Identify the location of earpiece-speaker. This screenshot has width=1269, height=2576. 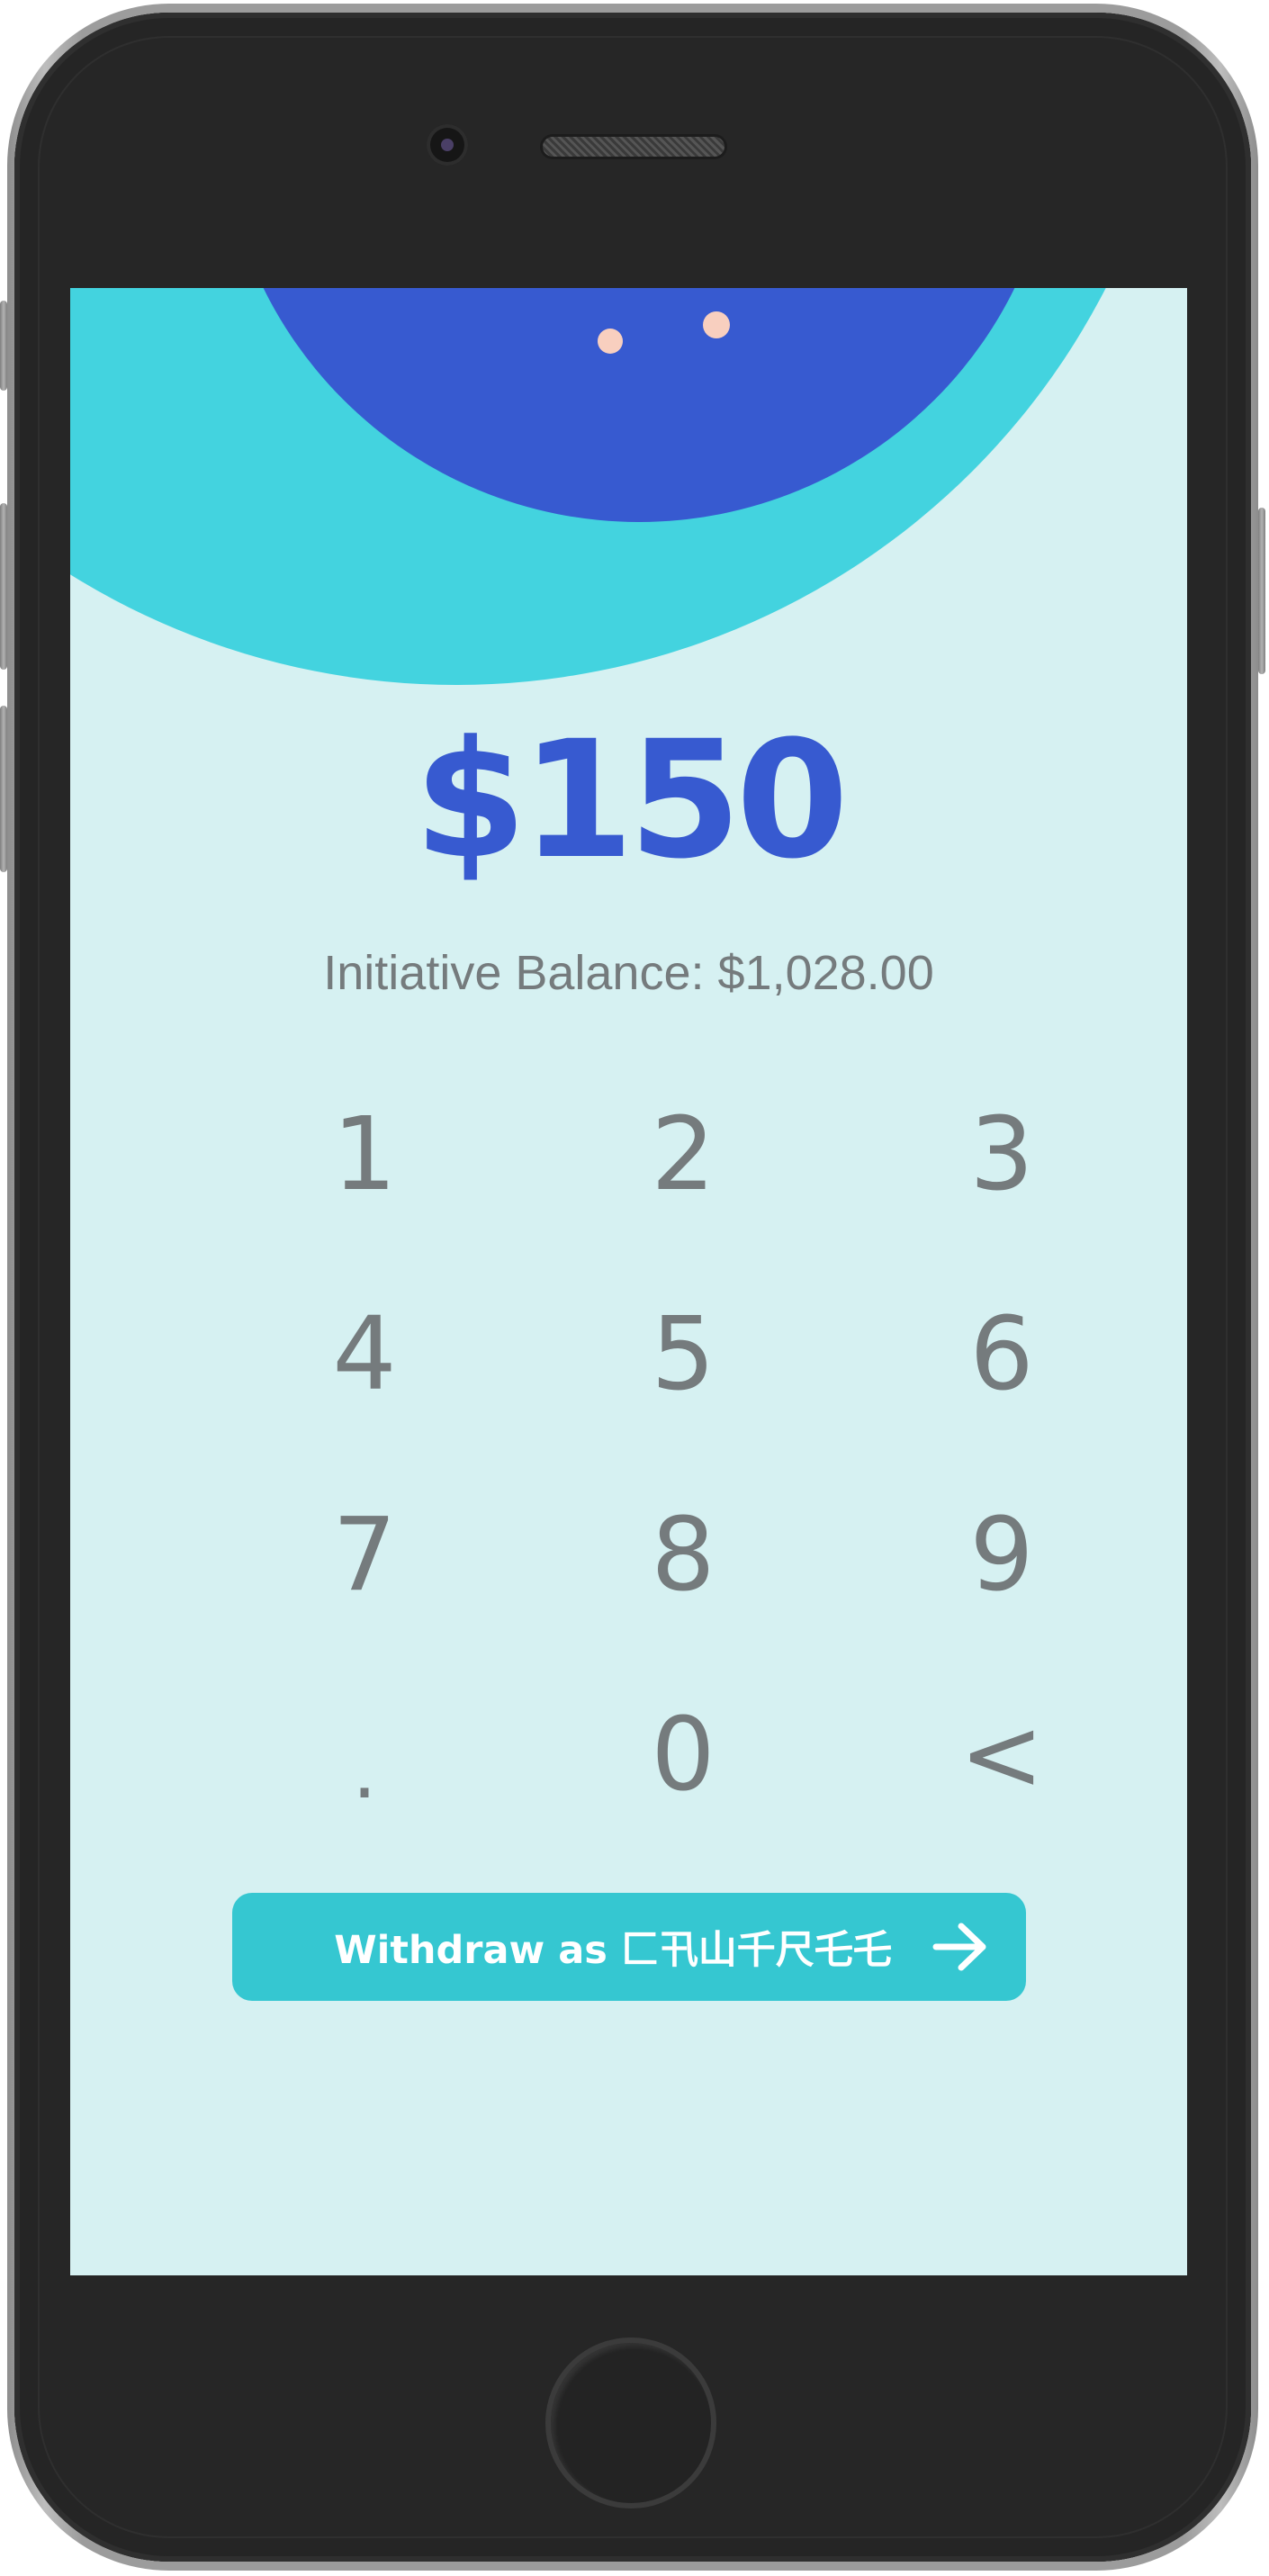
(633, 147).